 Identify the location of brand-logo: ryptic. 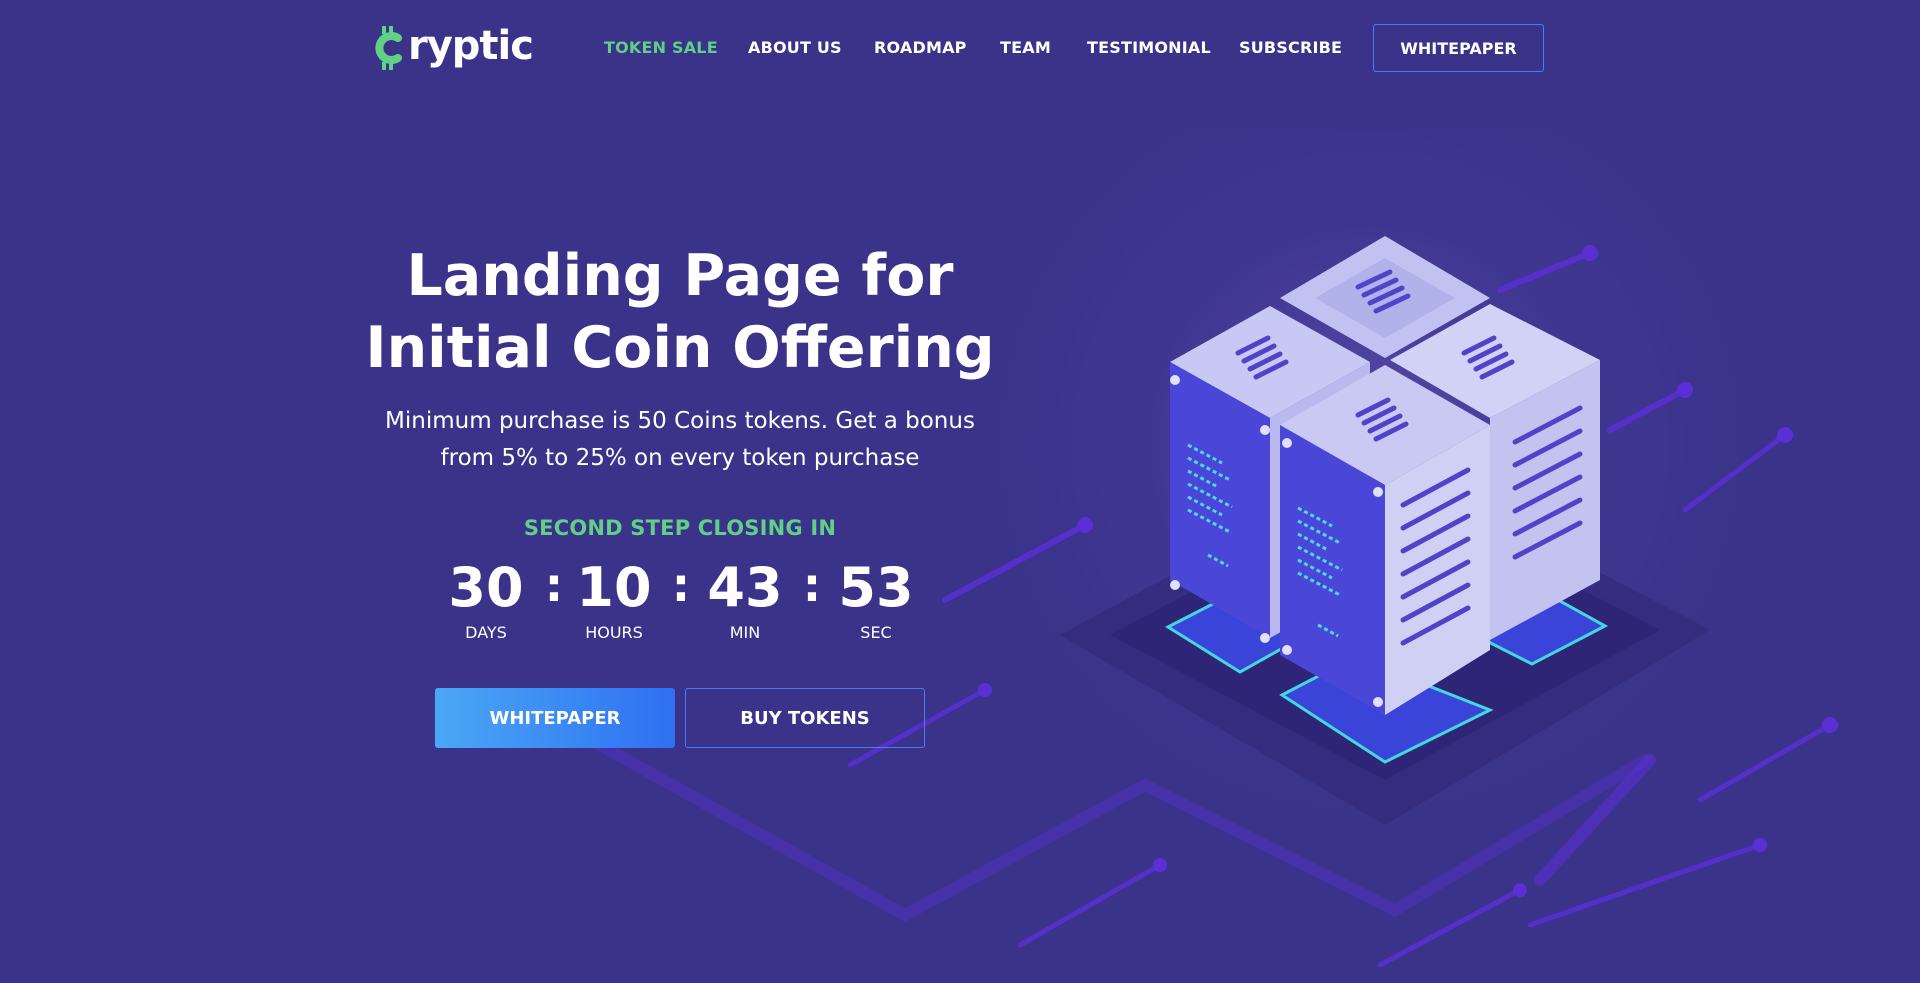
(454, 48).